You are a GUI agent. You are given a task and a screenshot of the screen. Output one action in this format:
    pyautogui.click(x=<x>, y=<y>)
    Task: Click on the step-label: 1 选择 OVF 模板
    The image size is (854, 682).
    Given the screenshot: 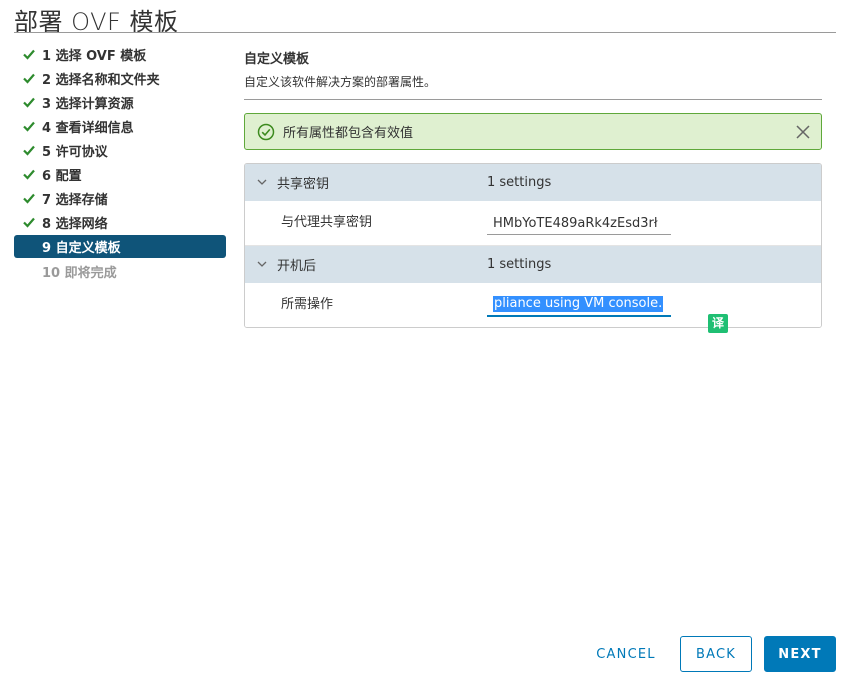 What is the action you would take?
    pyautogui.click(x=94, y=56)
    